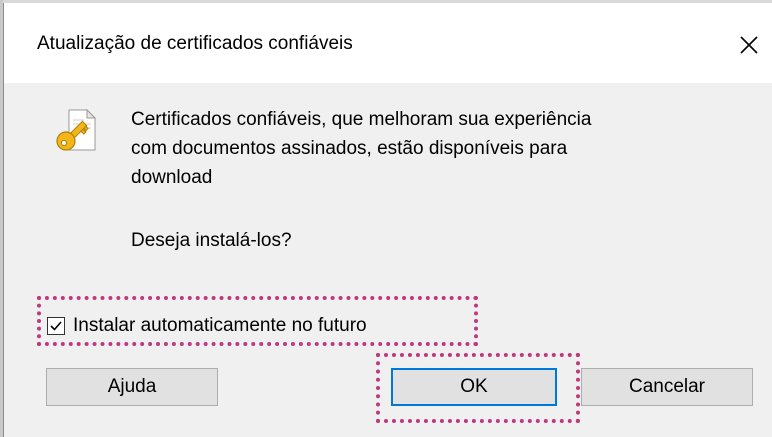 The height and width of the screenshot is (437, 772). I want to click on auto-install-checkbox, so click(56, 326).